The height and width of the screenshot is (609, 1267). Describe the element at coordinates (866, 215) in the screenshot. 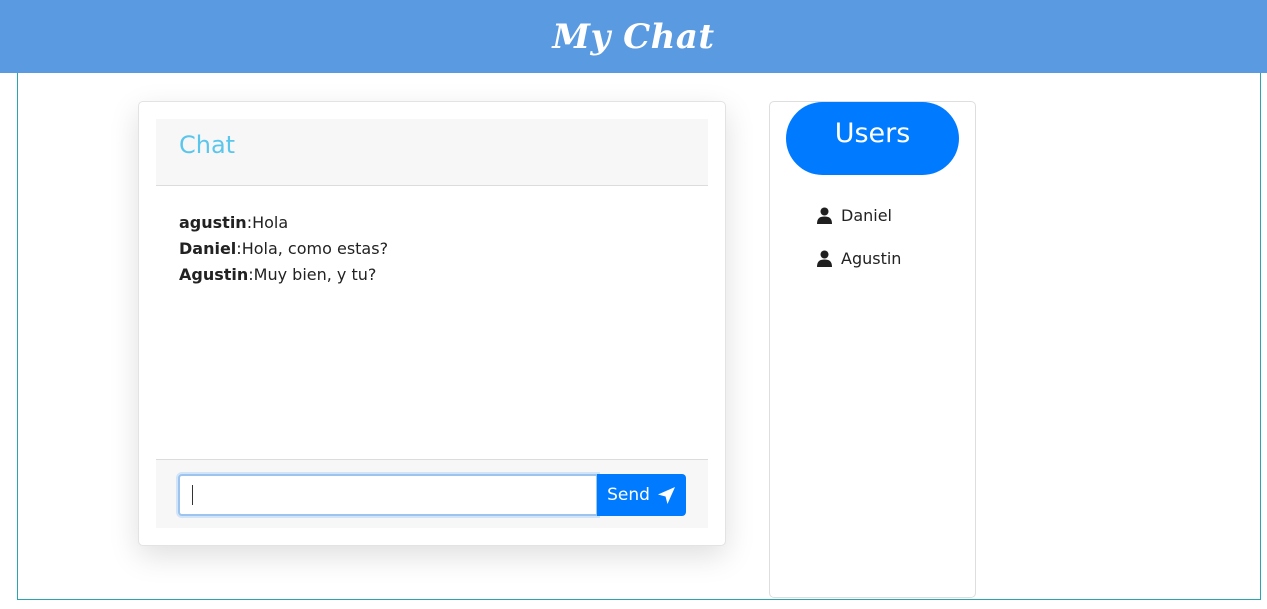

I see `user-name: Daniel` at that location.